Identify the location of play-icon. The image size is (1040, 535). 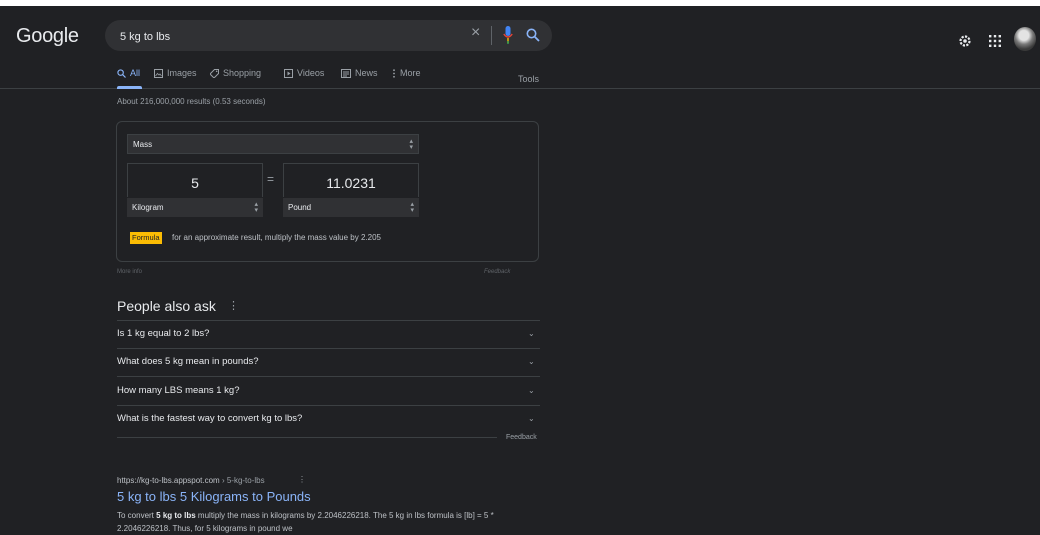
(288, 73).